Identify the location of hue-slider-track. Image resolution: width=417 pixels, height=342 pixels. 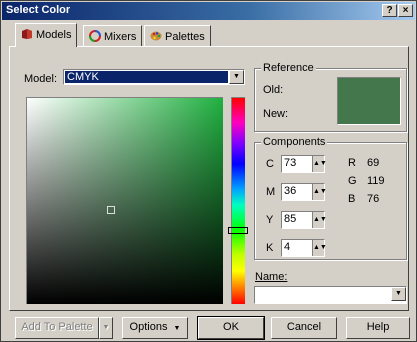
(238, 200).